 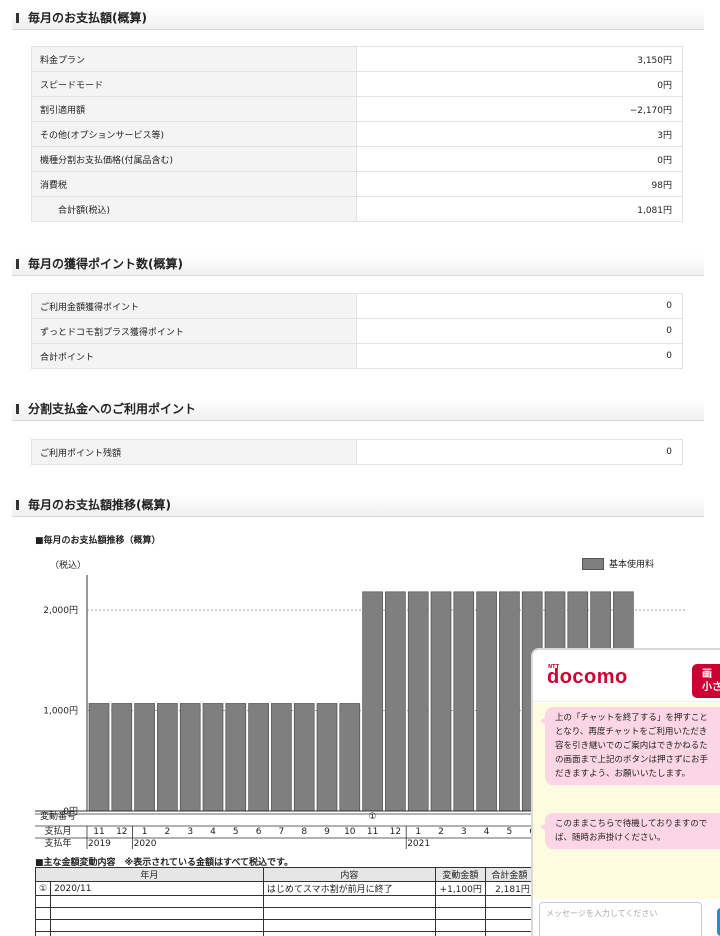 I want to click on points-table: ご利用金額獲得ポイント 0 ずっとドコモ割プラス獲得ポイント 0 合計ポイント 0, so click(x=357, y=331).